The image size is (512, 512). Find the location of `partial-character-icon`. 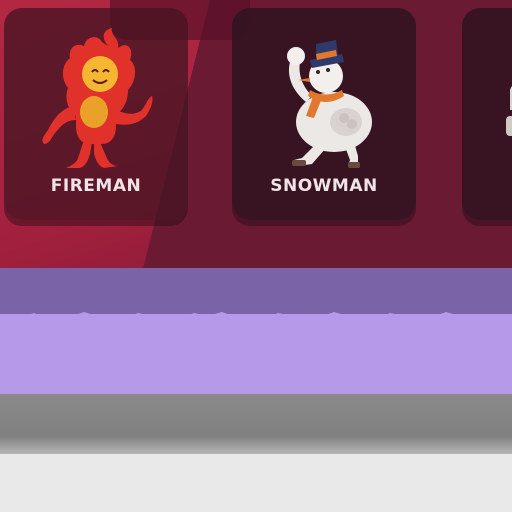

partial-character-icon is located at coordinates (509, 111).